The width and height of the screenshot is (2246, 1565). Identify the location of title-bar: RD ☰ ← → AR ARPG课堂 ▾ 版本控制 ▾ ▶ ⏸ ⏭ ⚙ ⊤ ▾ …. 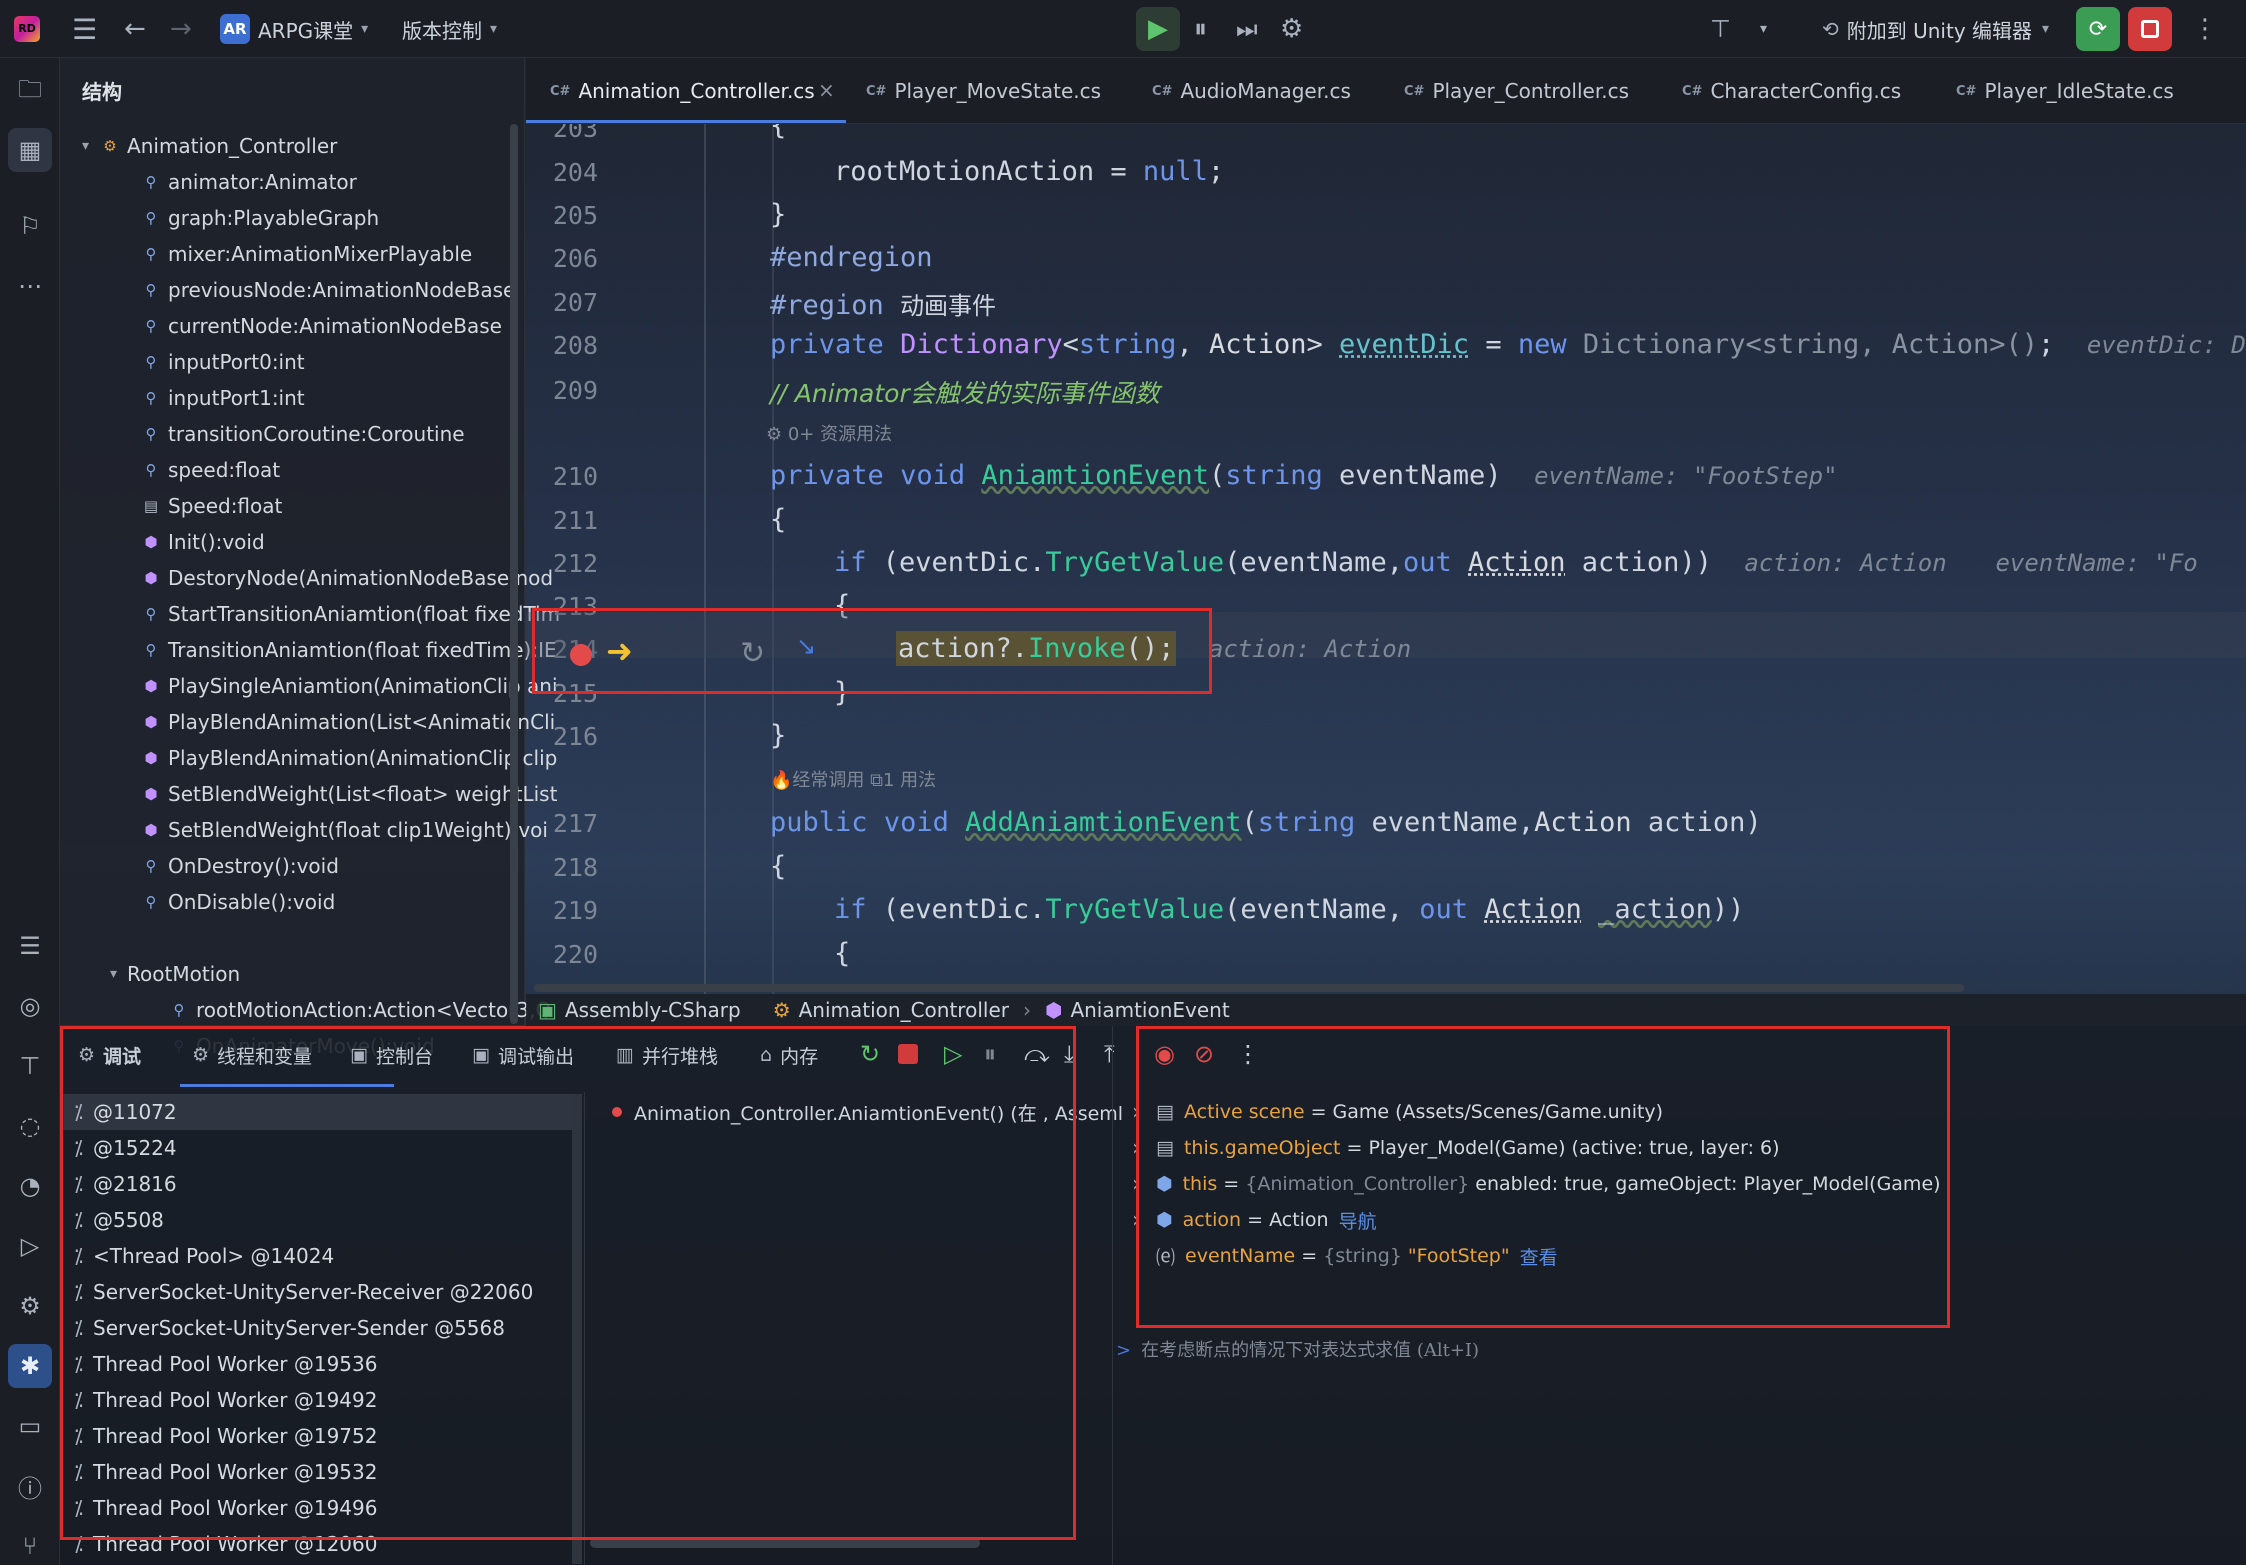
(1123, 29).